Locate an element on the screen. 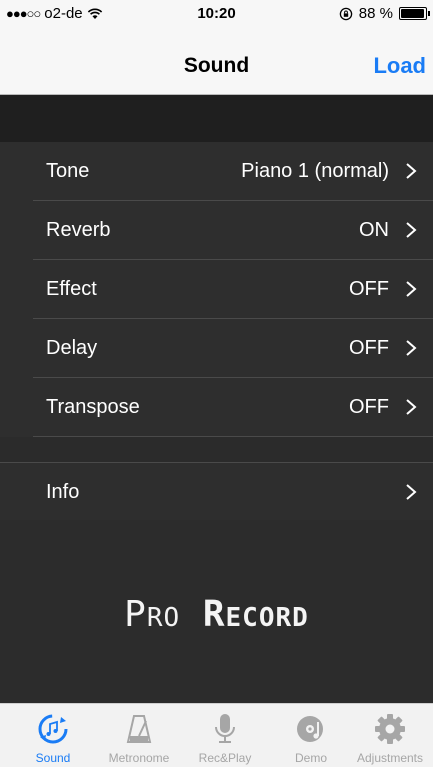 This screenshot has width=433, height=767. page-title: Sound is located at coordinates (216, 65).